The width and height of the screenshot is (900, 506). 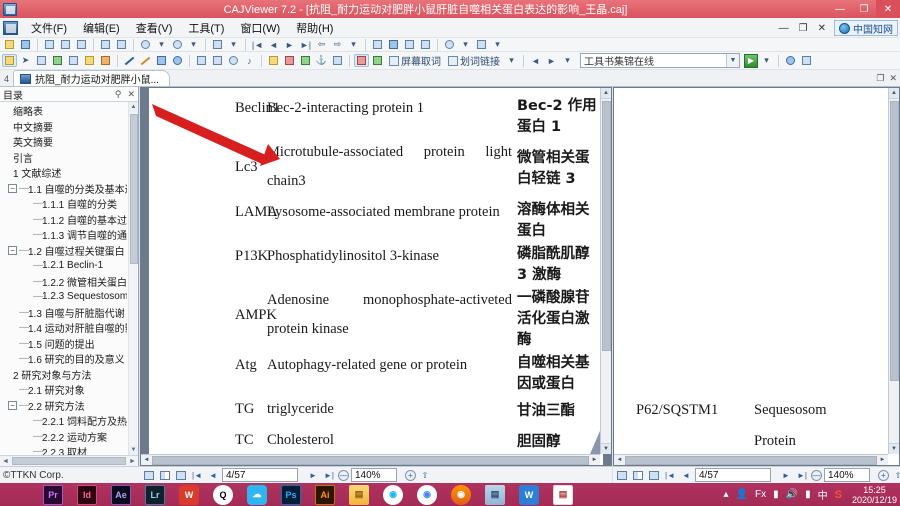 I want to click on redo-icon, so click(x=177, y=44).